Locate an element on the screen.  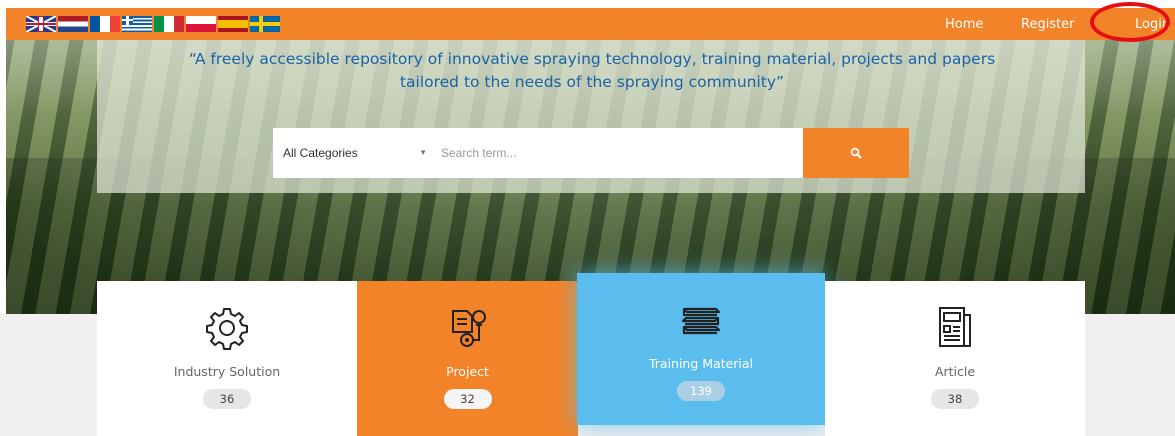
category-select: All Categories ▼ is located at coordinates (353, 153).